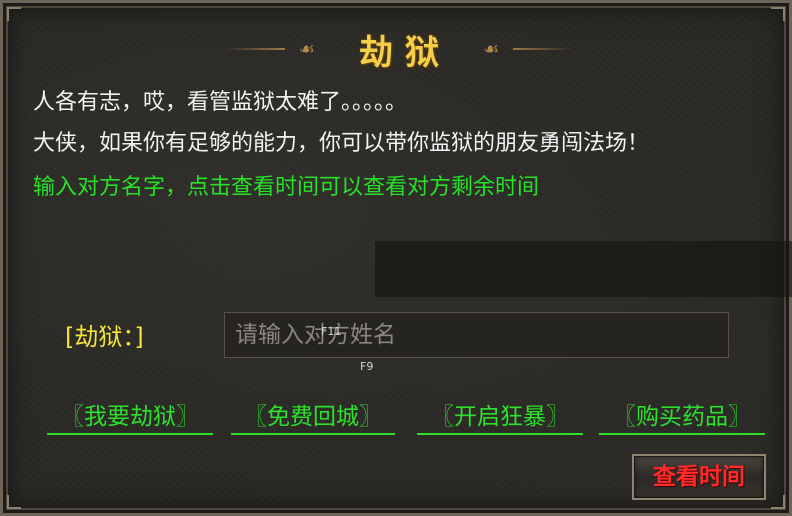 The image size is (792, 516). Describe the element at coordinates (778, 502) in the screenshot. I see `frame-corner-bottom-right` at that location.